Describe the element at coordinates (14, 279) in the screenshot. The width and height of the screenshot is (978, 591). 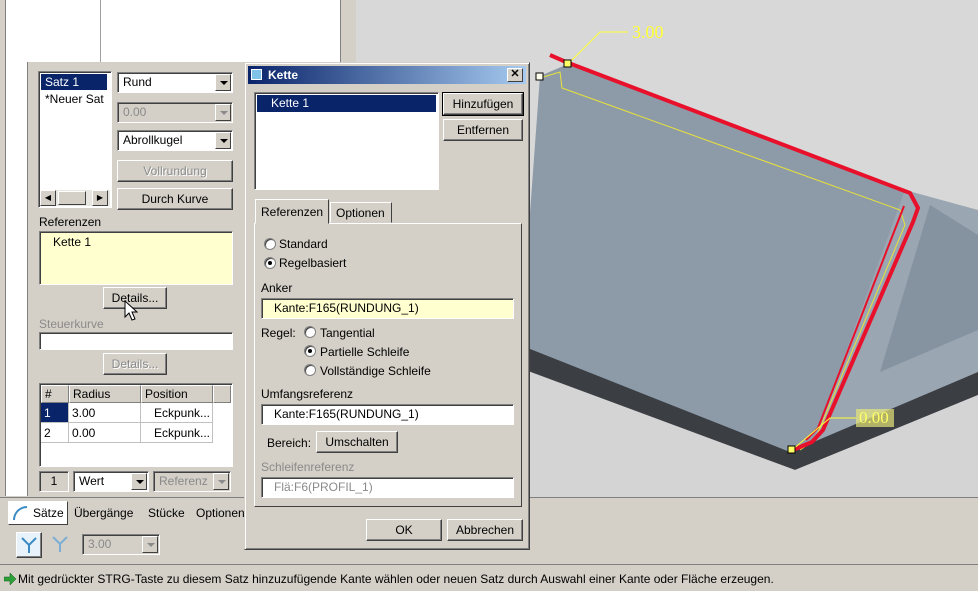
I see `left-edge-strip` at that location.